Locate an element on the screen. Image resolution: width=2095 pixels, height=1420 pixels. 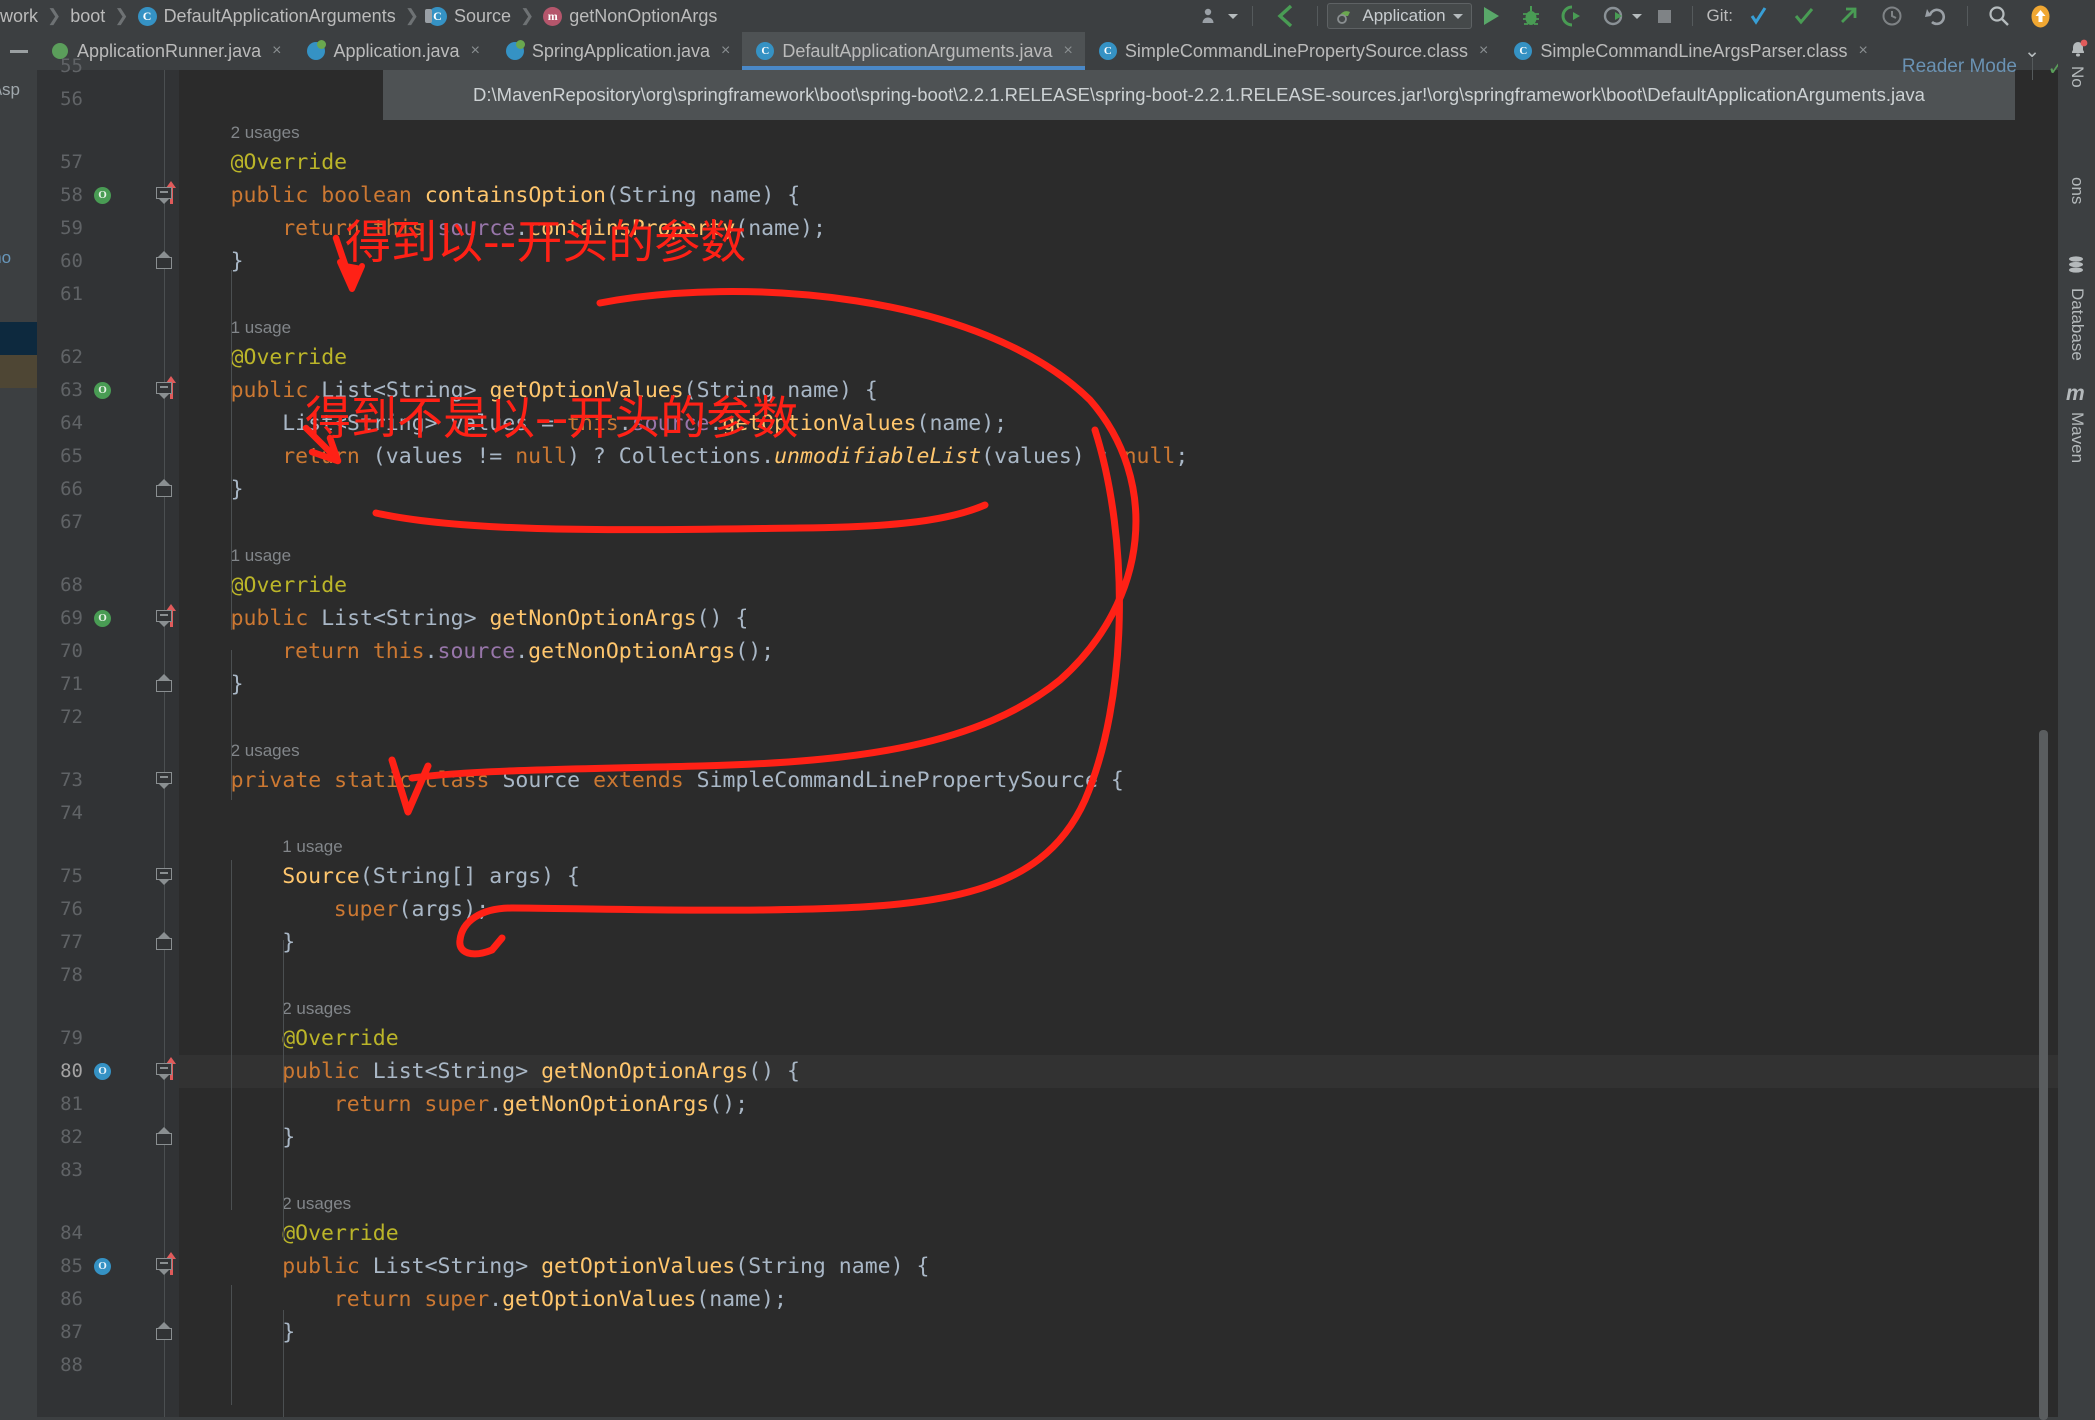
code-line: Source(String[] args) { is located at coordinates (431, 876).